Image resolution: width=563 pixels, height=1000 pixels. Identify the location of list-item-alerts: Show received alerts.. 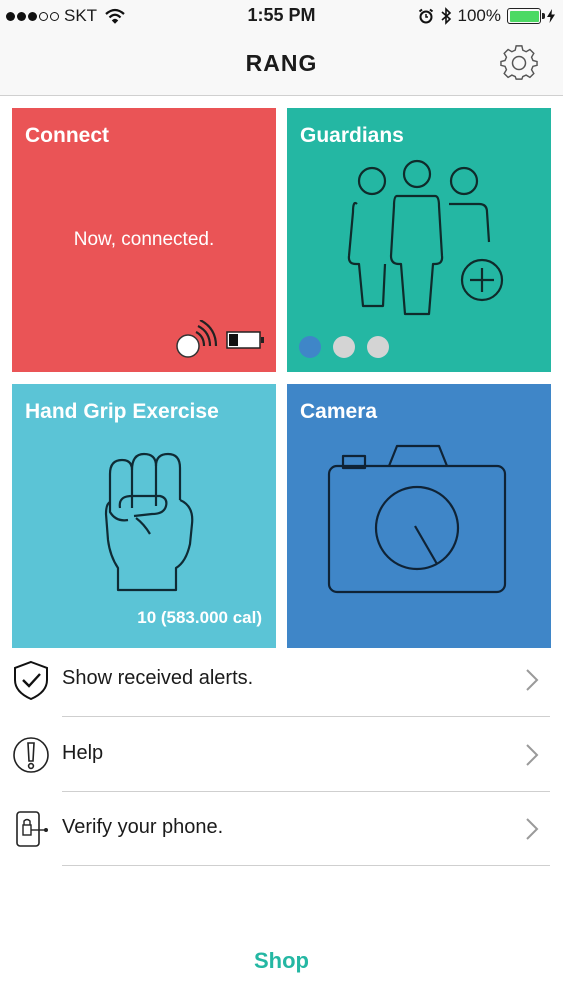
(281, 680).